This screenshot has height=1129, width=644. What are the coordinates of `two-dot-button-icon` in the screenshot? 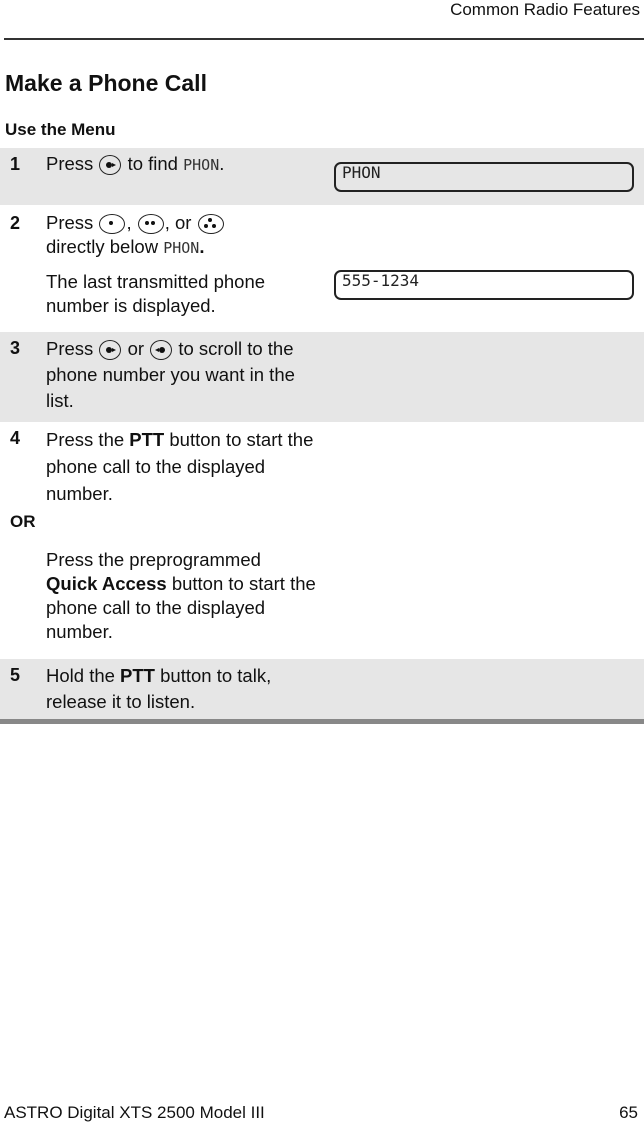 It's located at (150, 224).